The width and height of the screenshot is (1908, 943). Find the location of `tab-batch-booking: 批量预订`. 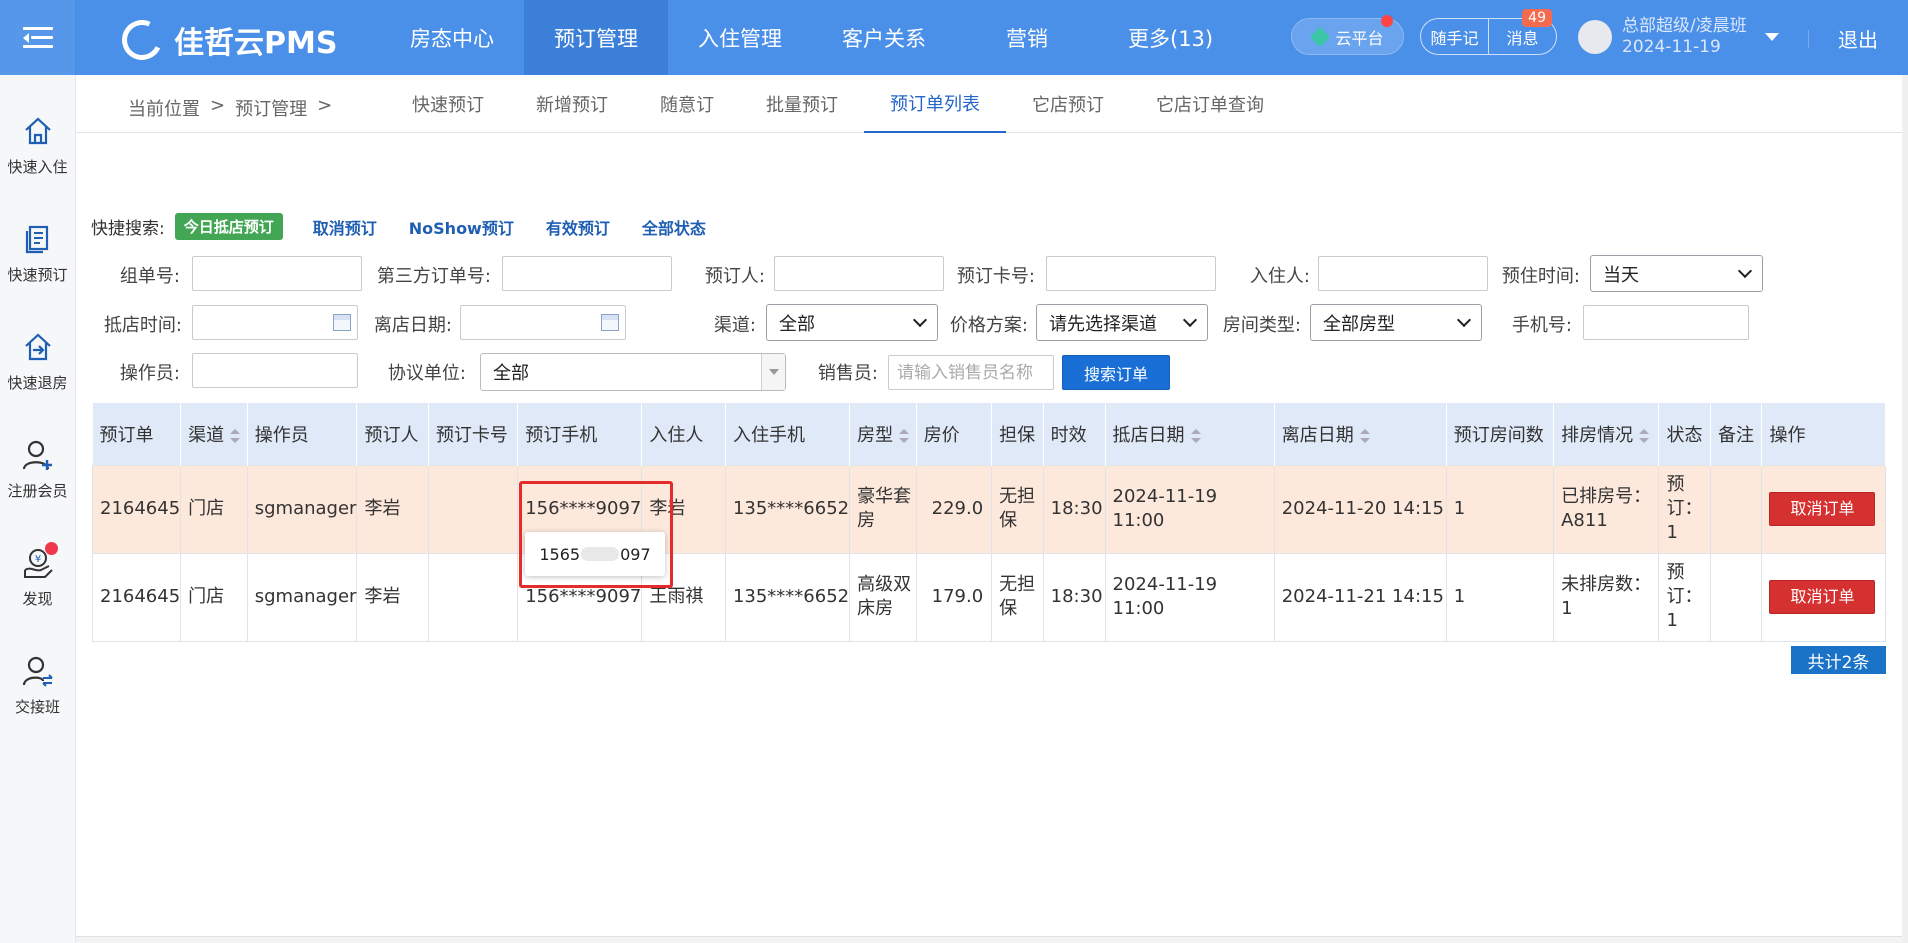

tab-batch-booking: 批量预订 is located at coordinates (802, 104).